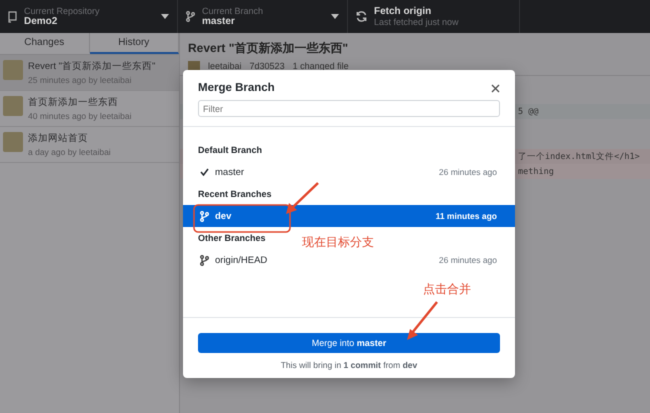  What do you see at coordinates (267, 66) in the screenshot?
I see `commit-sha: 7d30523` at bounding box center [267, 66].